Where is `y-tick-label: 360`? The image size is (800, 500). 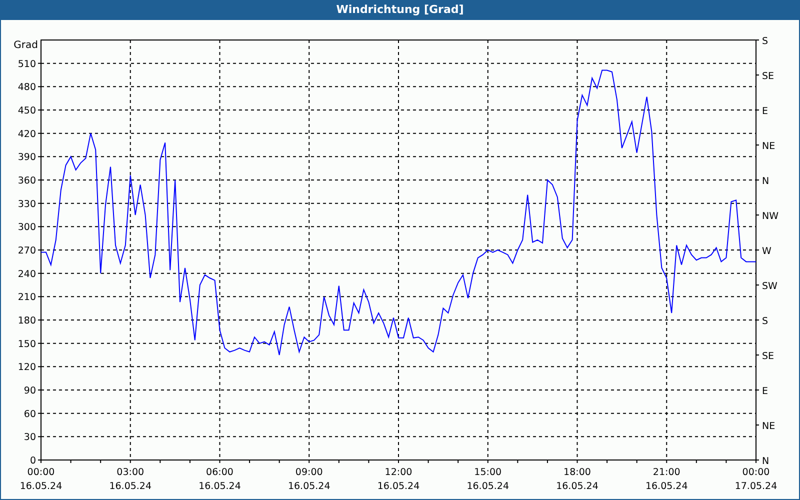 y-tick-label: 360 is located at coordinates (27, 181).